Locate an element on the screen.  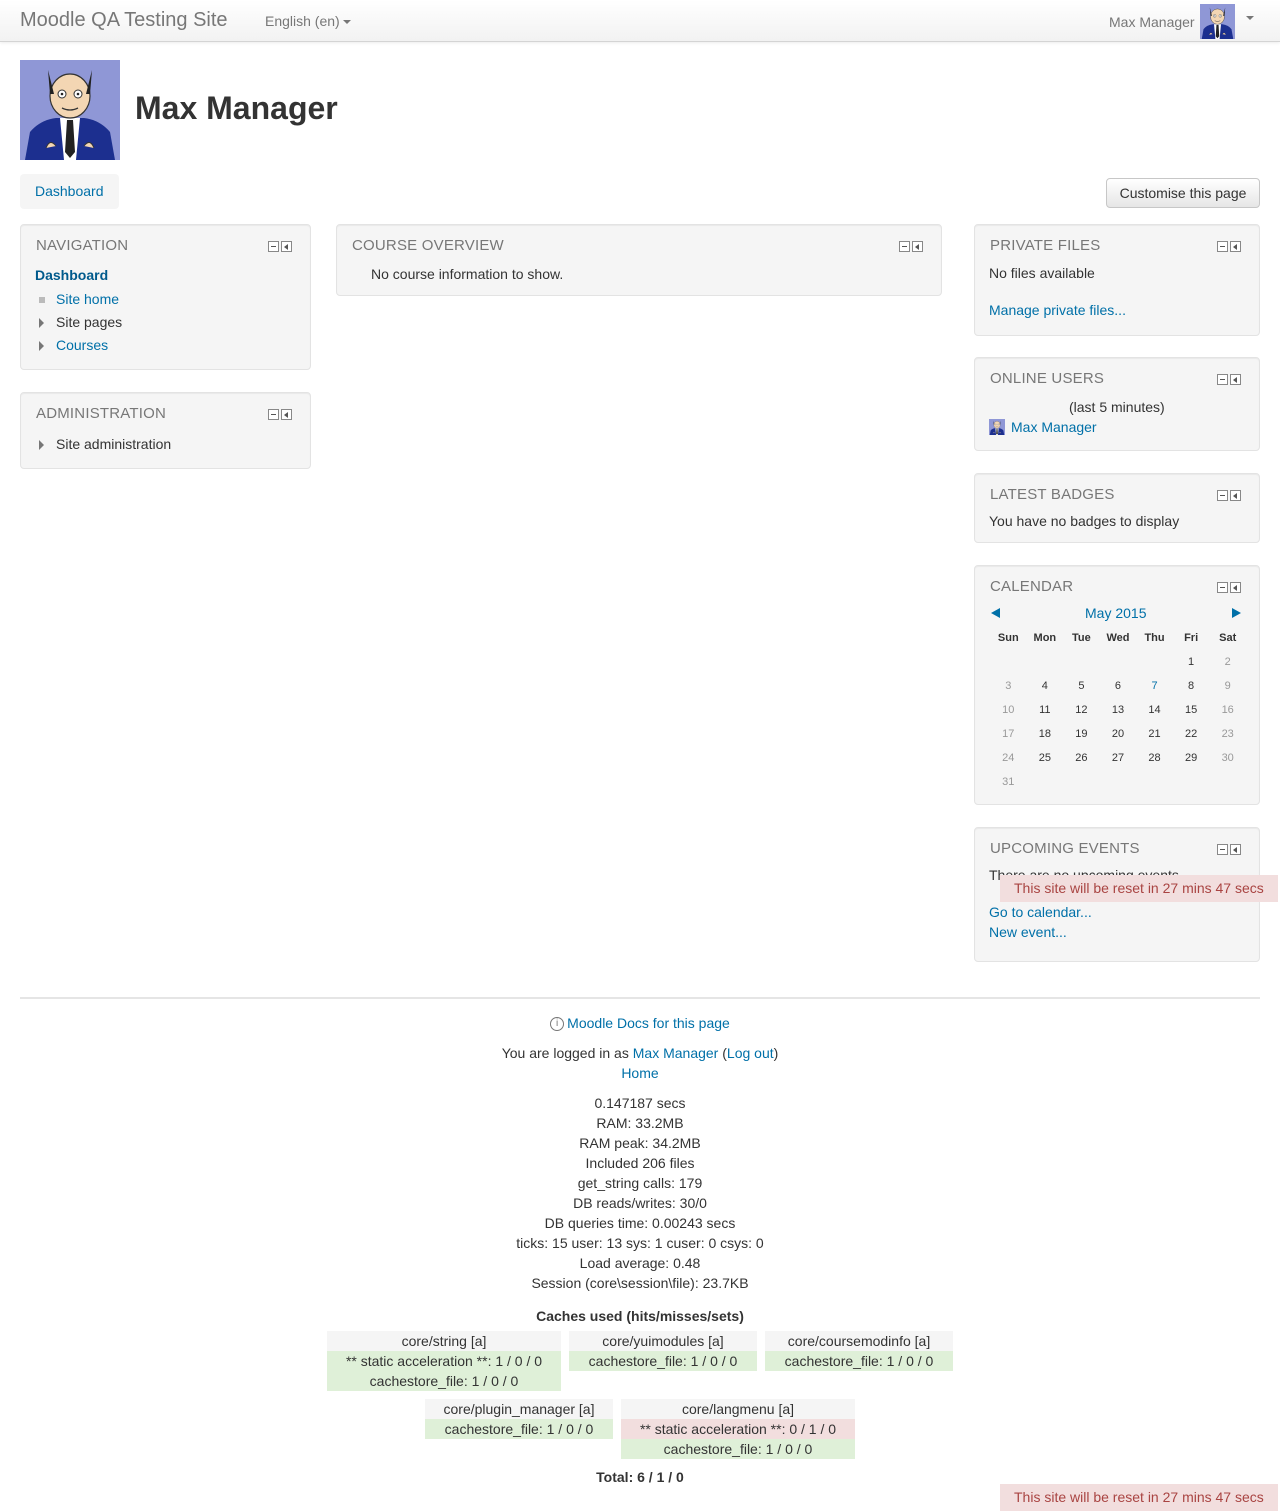
language-label: English ‎(en)‎ is located at coordinates (302, 21).